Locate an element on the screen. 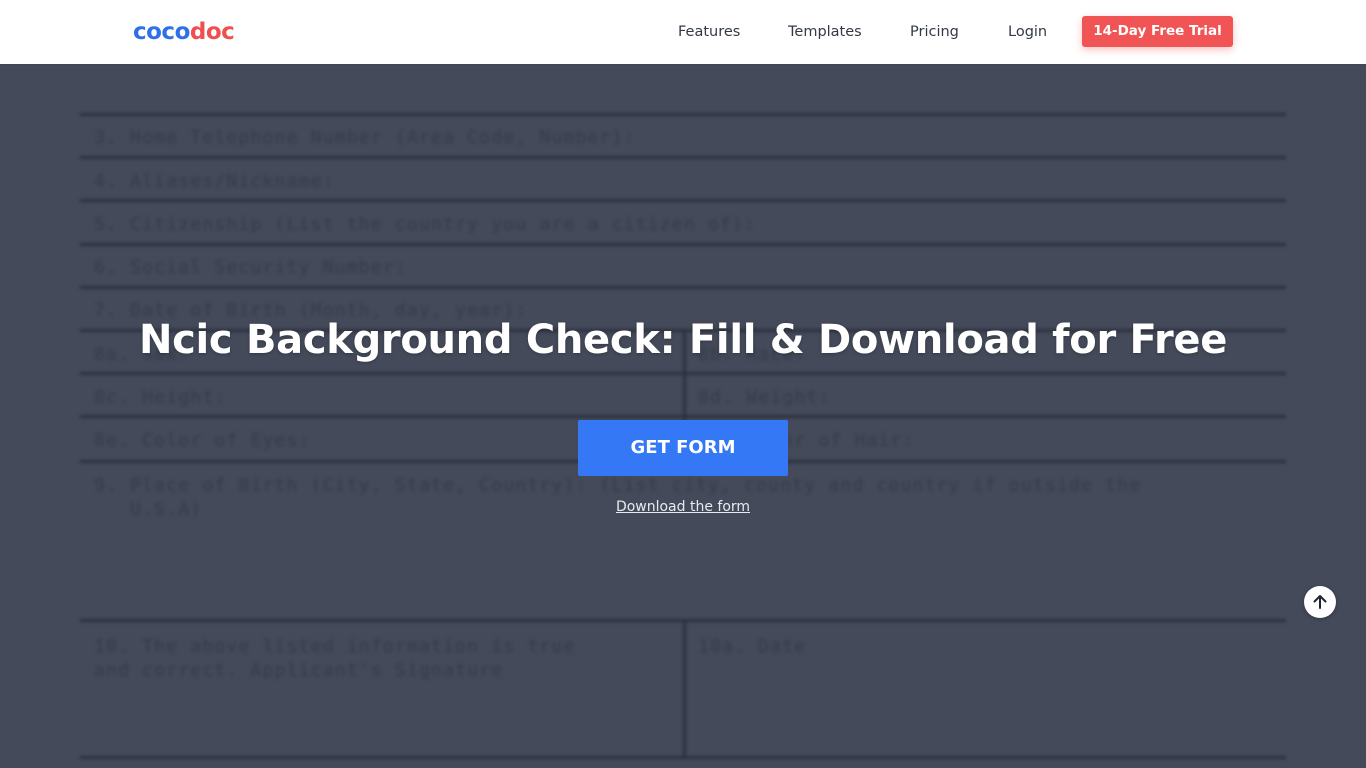  nav-templates: Templates is located at coordinates (825, 32).